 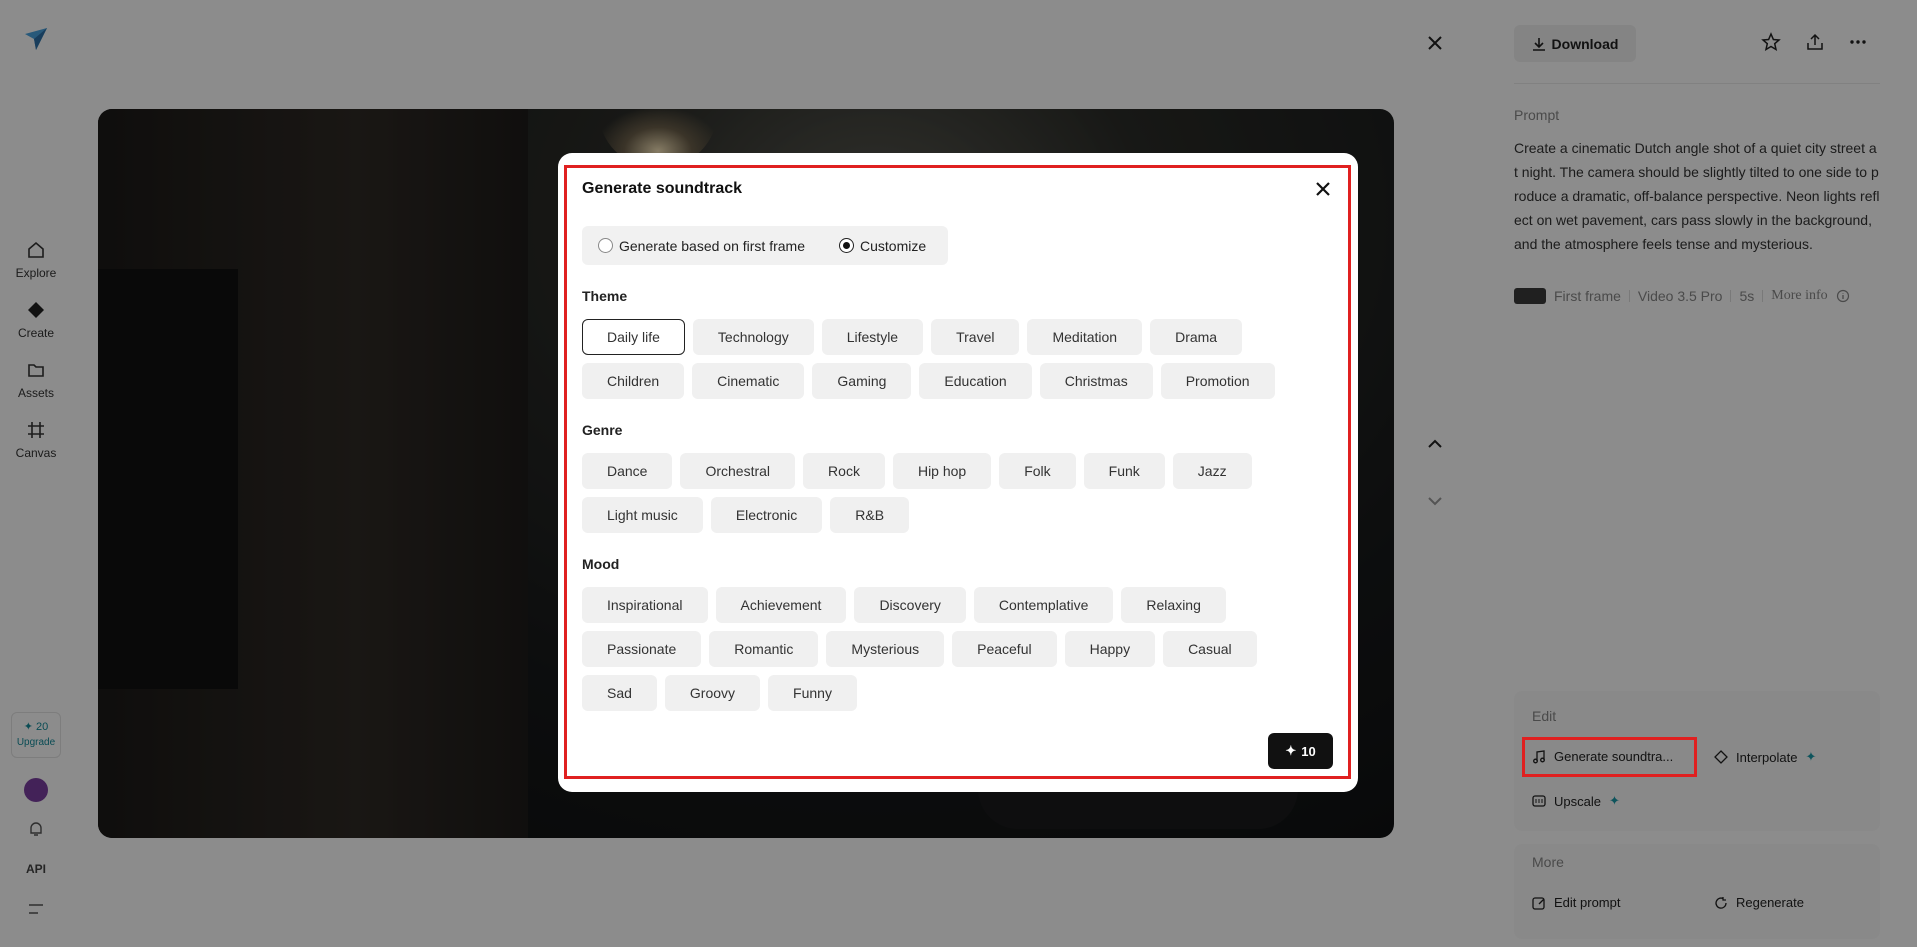 I want to click on genre-chip: Light music, so click(x=642, y=515).